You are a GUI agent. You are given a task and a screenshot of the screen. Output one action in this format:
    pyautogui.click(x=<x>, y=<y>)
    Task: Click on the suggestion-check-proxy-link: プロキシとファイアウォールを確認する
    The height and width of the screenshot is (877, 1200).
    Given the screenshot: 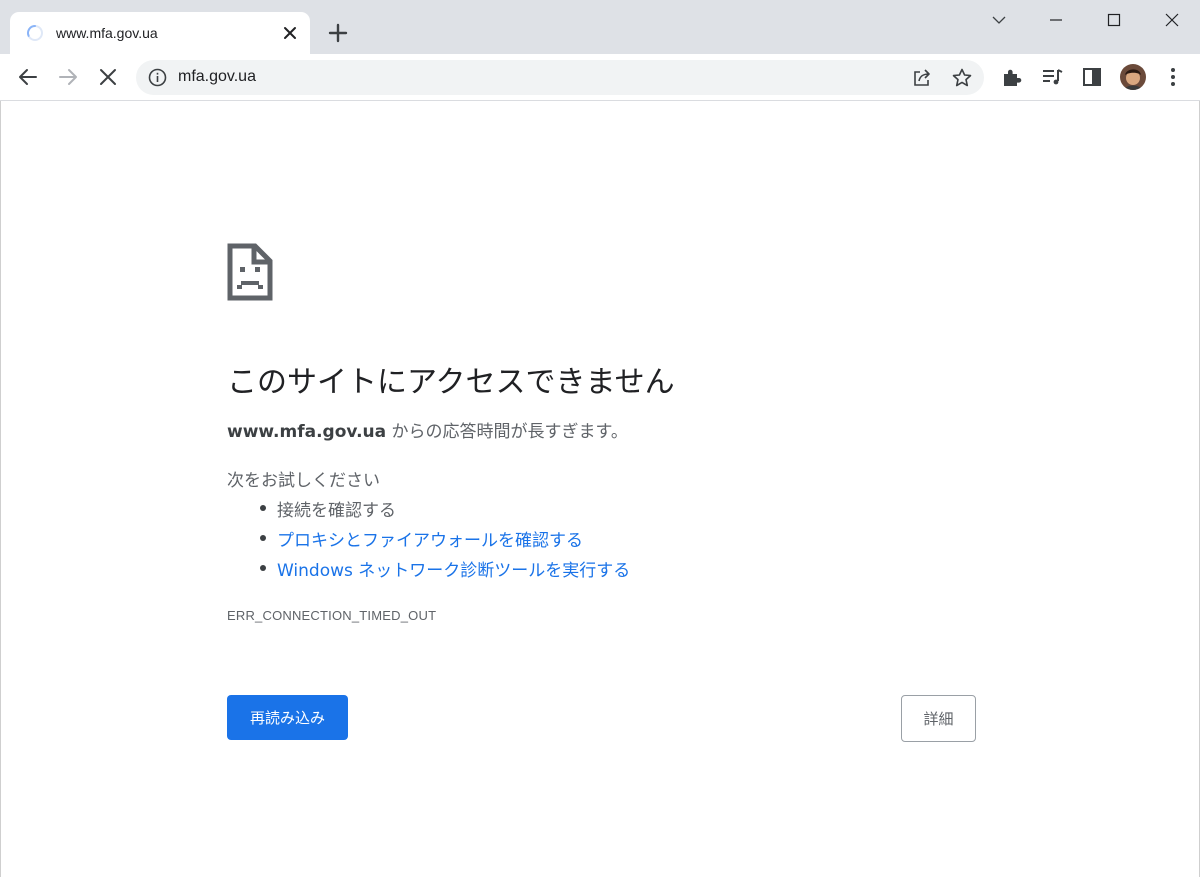 What is the action you would take?
    pyautogui.click(x=444, y=541)
    